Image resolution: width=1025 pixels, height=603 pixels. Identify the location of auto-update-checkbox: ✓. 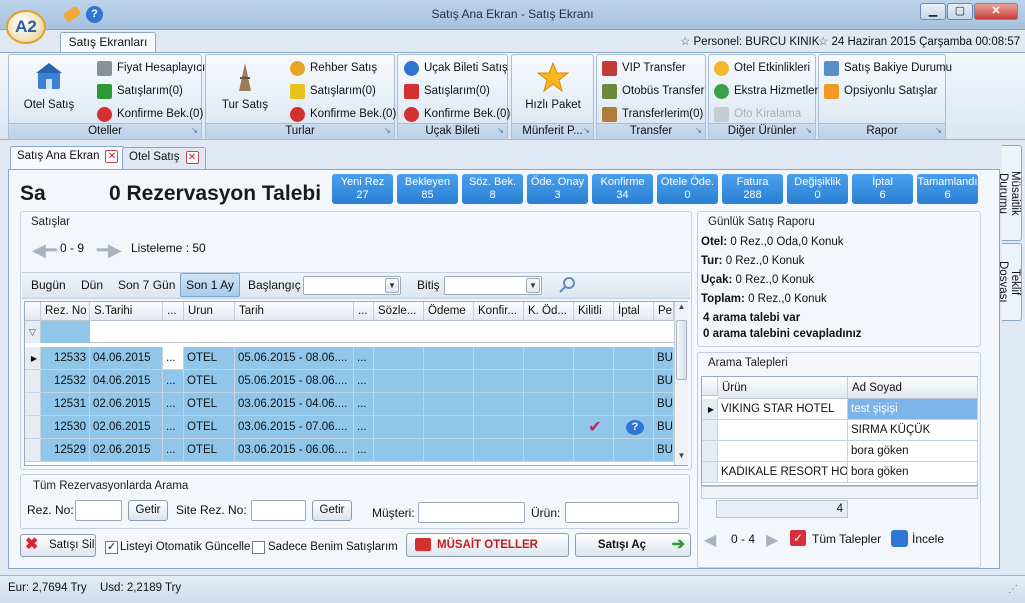
(111, 547).